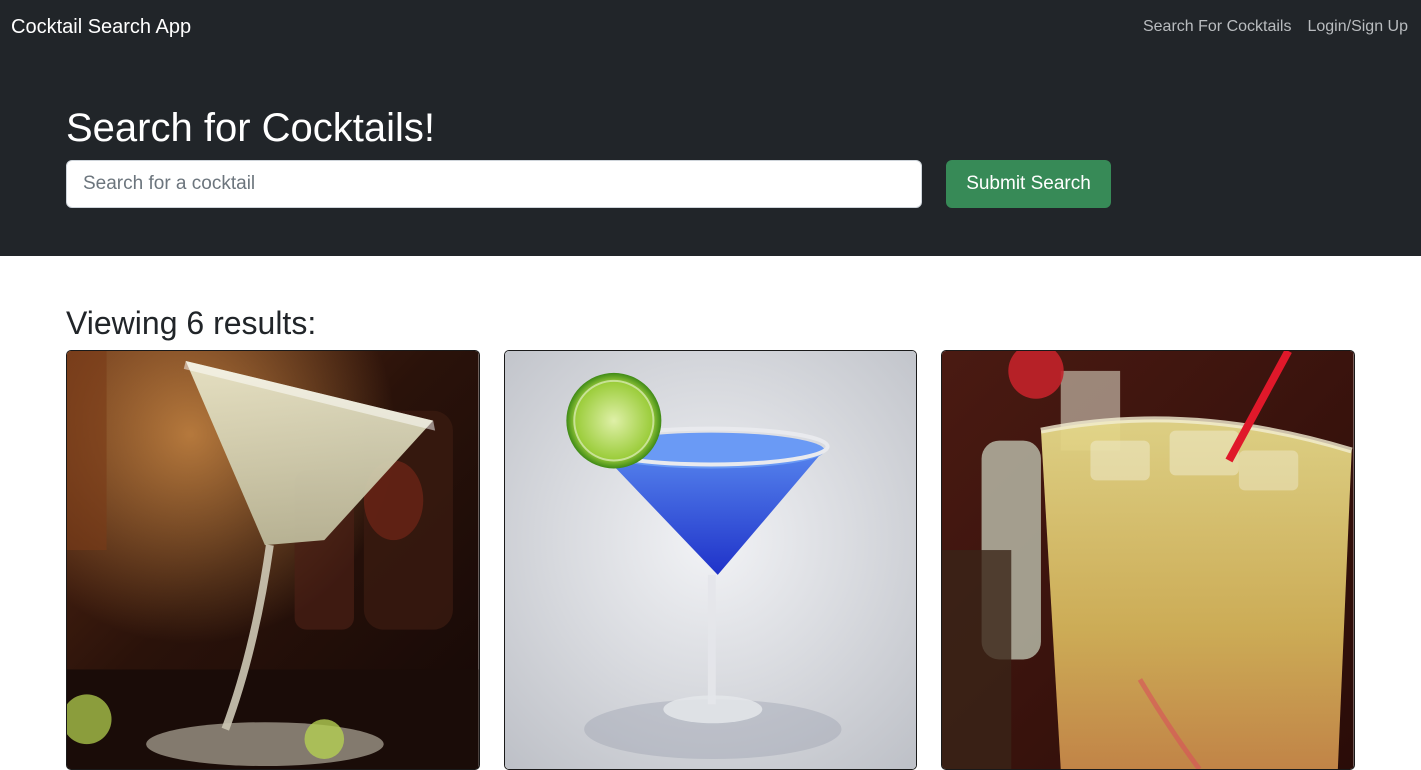  I want to click on page-title: Search for Cocktails!, so click(251, 128).